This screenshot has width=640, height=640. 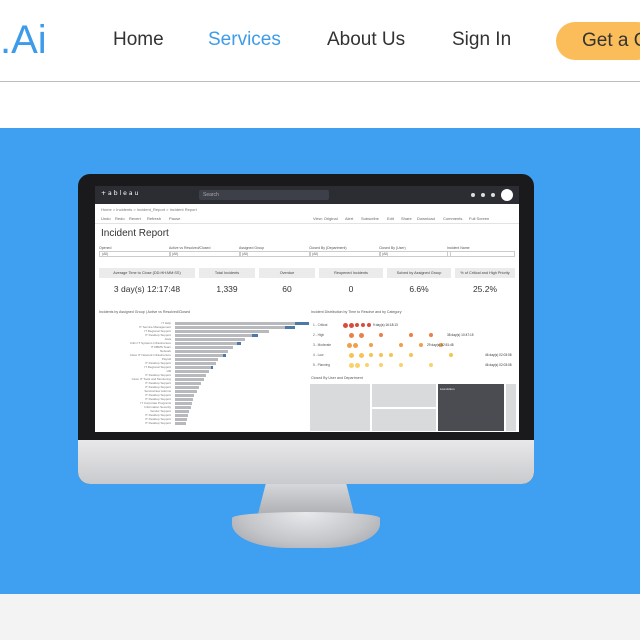 I want to click on treemap-cell-highlight: Low Action, so click(x=471, y=407).